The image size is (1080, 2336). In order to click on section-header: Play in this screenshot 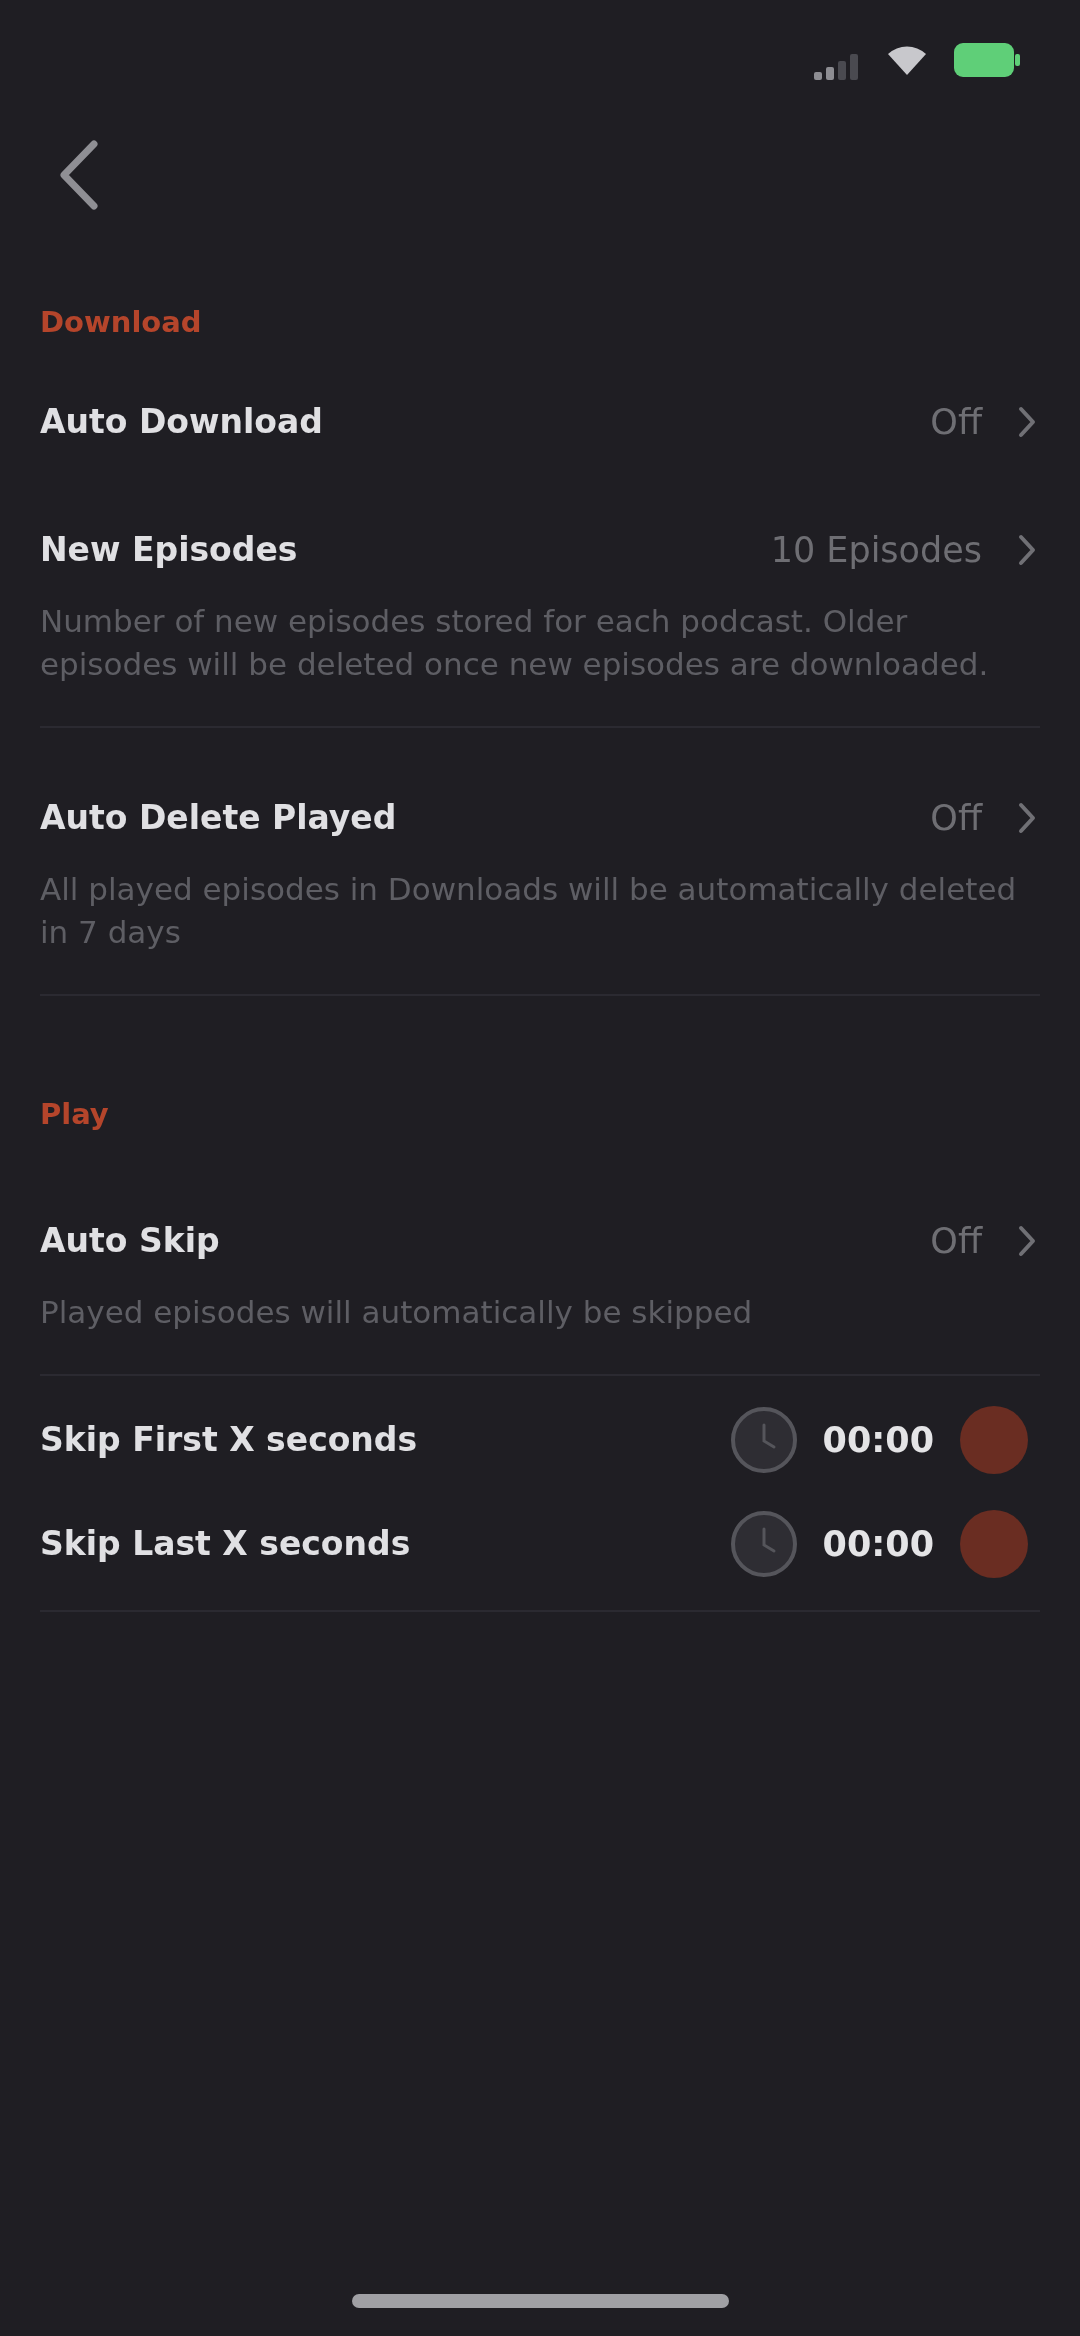, I will do `click(74, 1114)`.